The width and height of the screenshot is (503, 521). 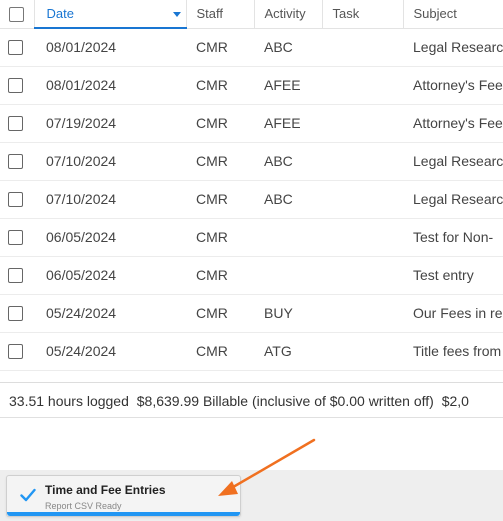 What do you see at coordinates (28, 495) in the screenshot?
I see `check-icon` at bounding box center [28, 495].